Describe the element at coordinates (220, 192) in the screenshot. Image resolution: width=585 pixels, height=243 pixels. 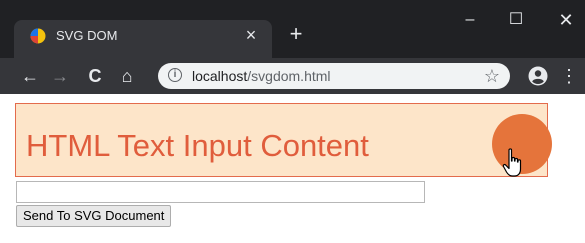
I see `text-content-input` at that location.